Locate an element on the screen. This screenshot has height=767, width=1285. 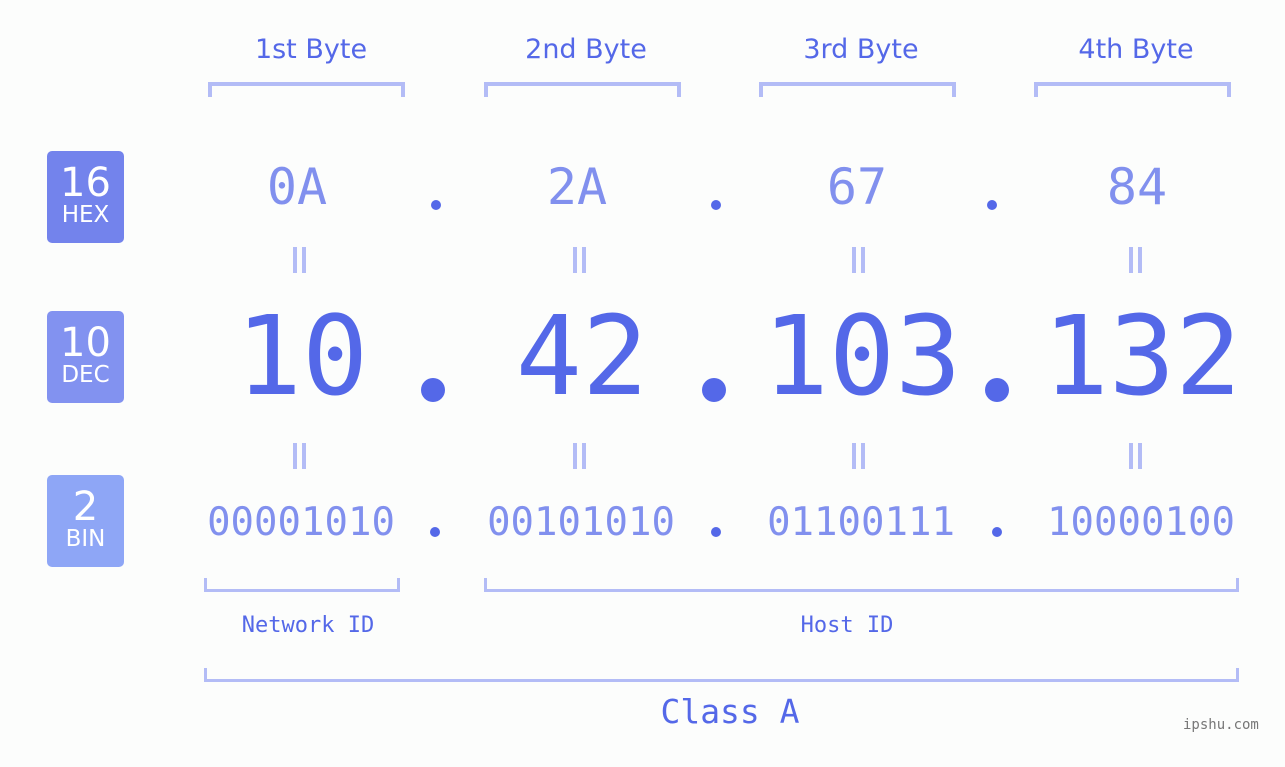
hex-badge-label: HEX is located at coordinates (85, 215).